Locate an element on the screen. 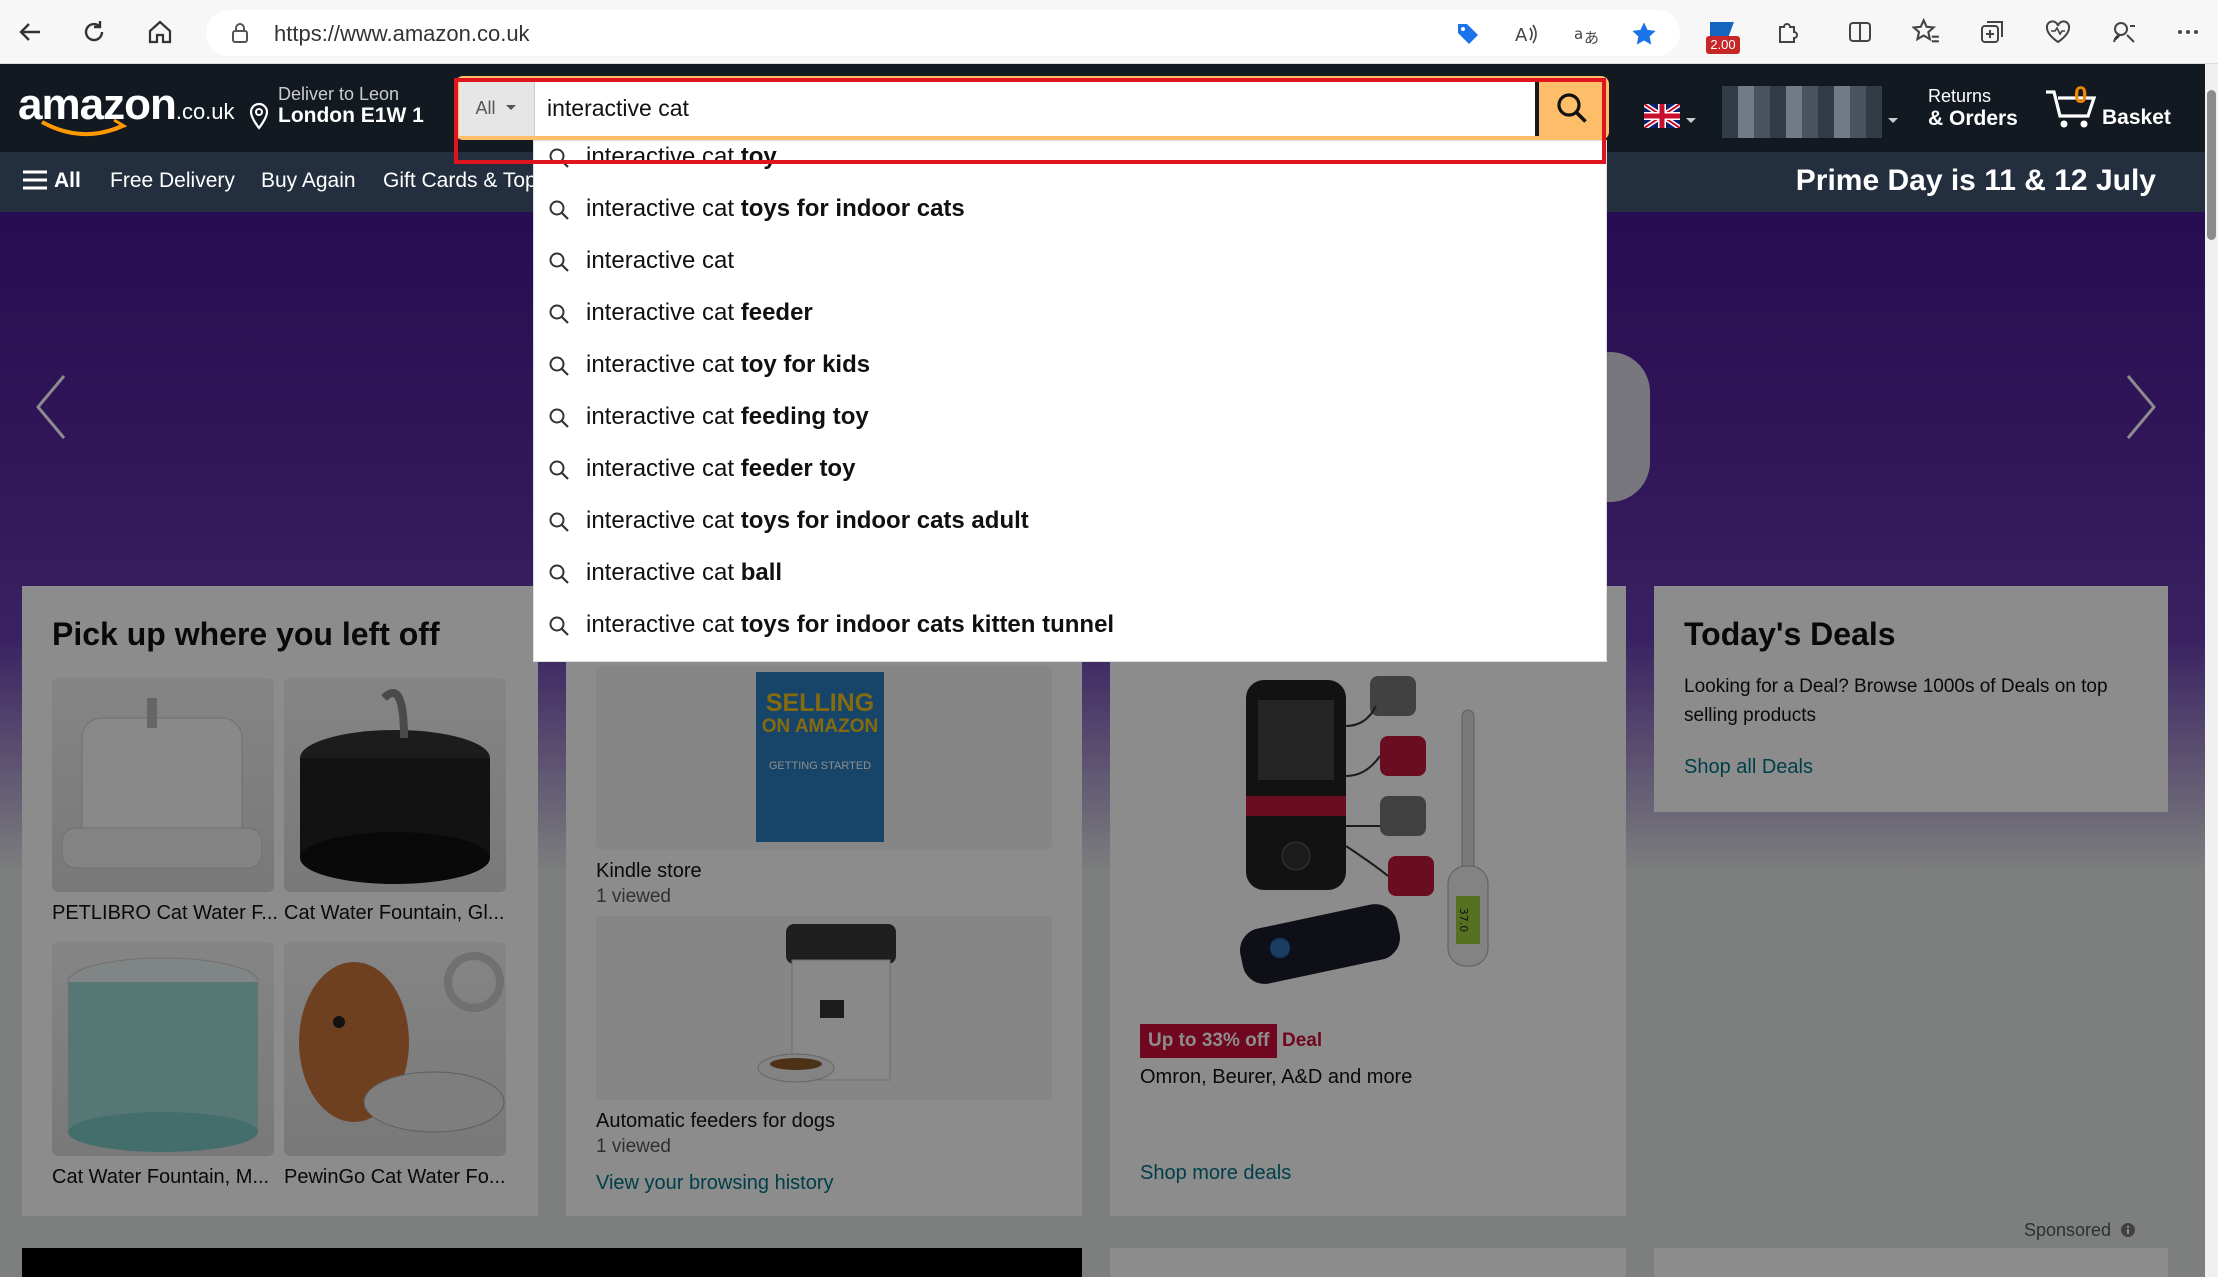 This screenshot has height=1277, width=2218. nav-all-label: All is located at coordinates (67, 180).